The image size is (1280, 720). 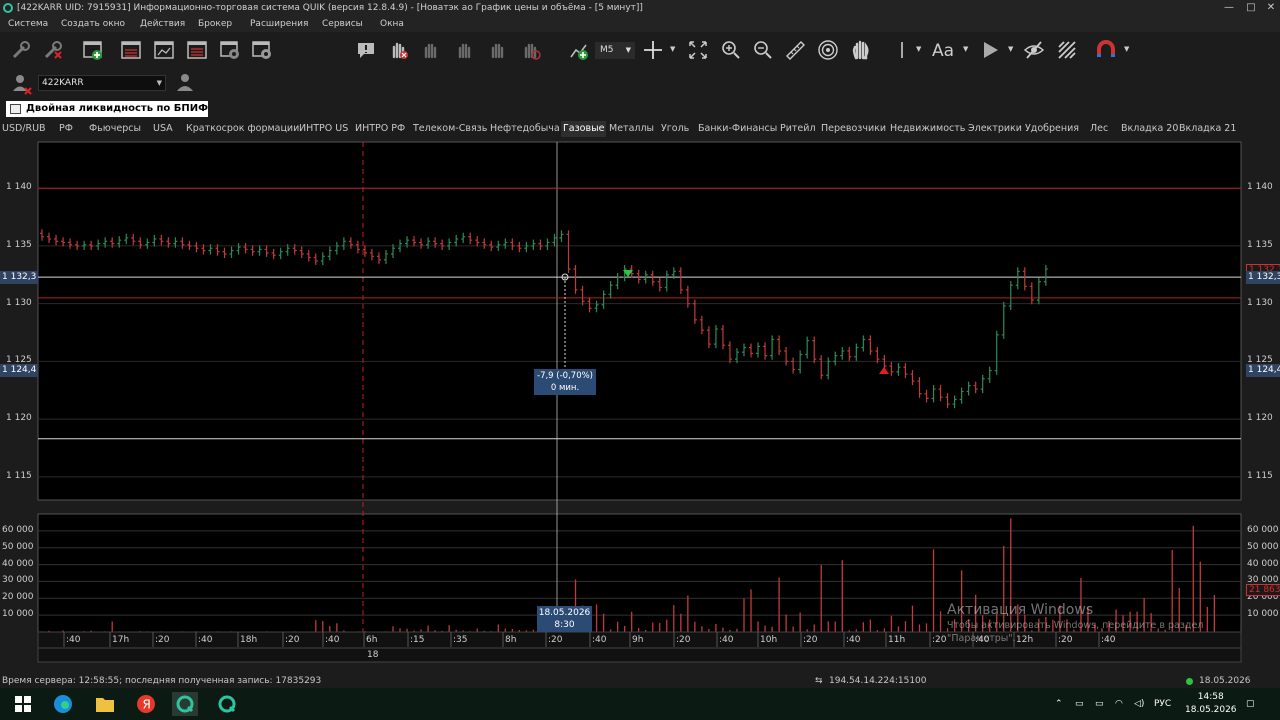 I want to click on magnet-icon, so click(x=1106, y=50).